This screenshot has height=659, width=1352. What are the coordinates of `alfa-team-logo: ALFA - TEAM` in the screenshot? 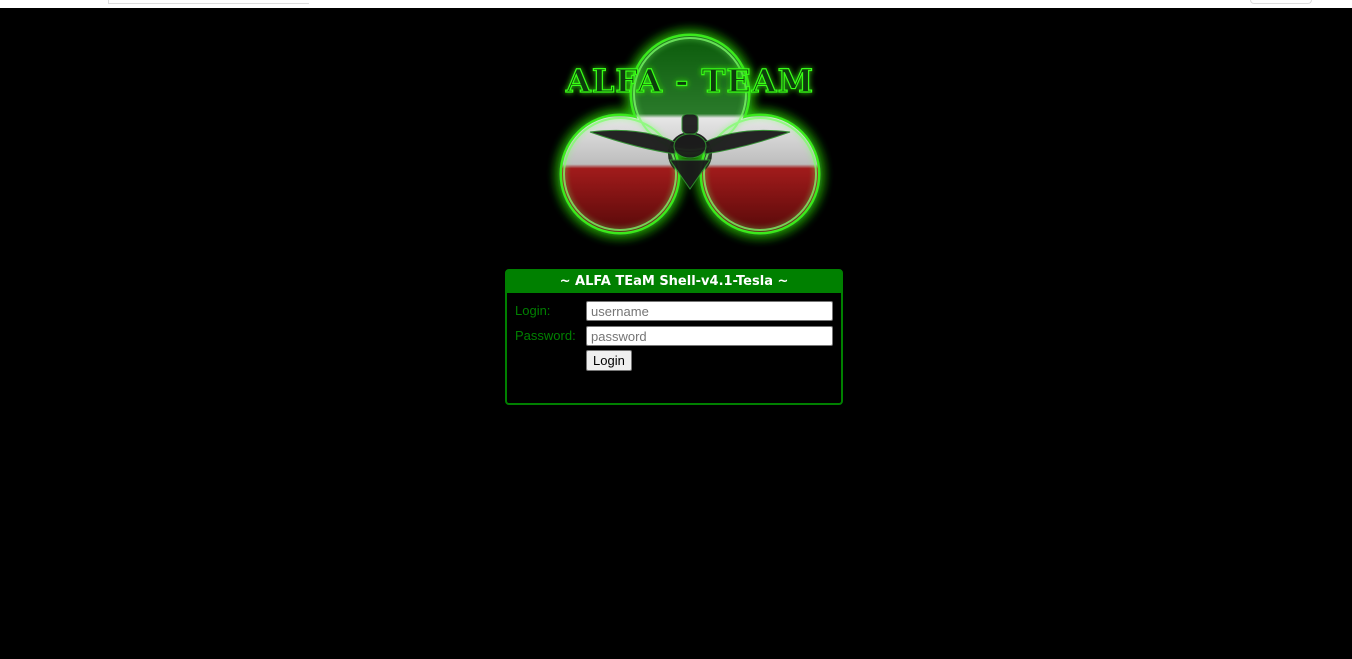 It's located at (690, 134).